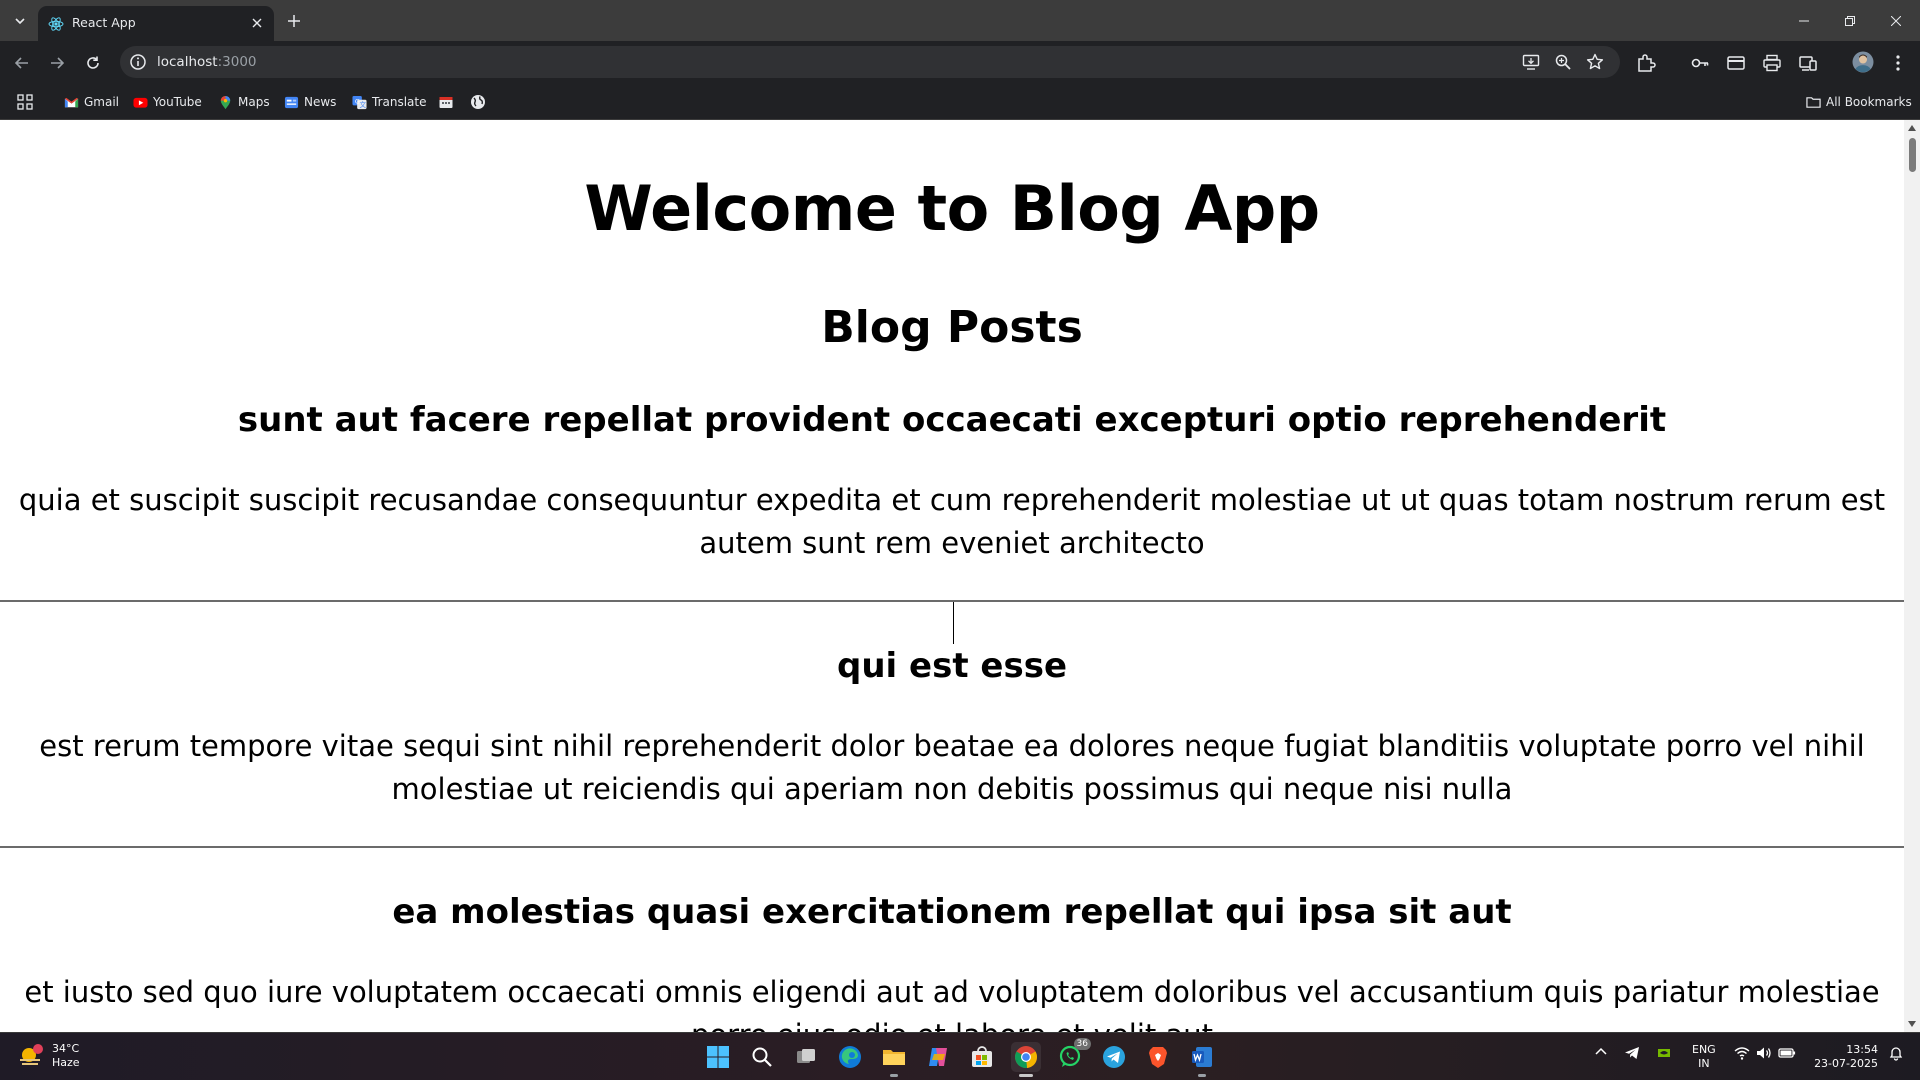  Describe the element at coordinates (156, 23) in the screenshot. I see `tab-react-app: React App` at that location.